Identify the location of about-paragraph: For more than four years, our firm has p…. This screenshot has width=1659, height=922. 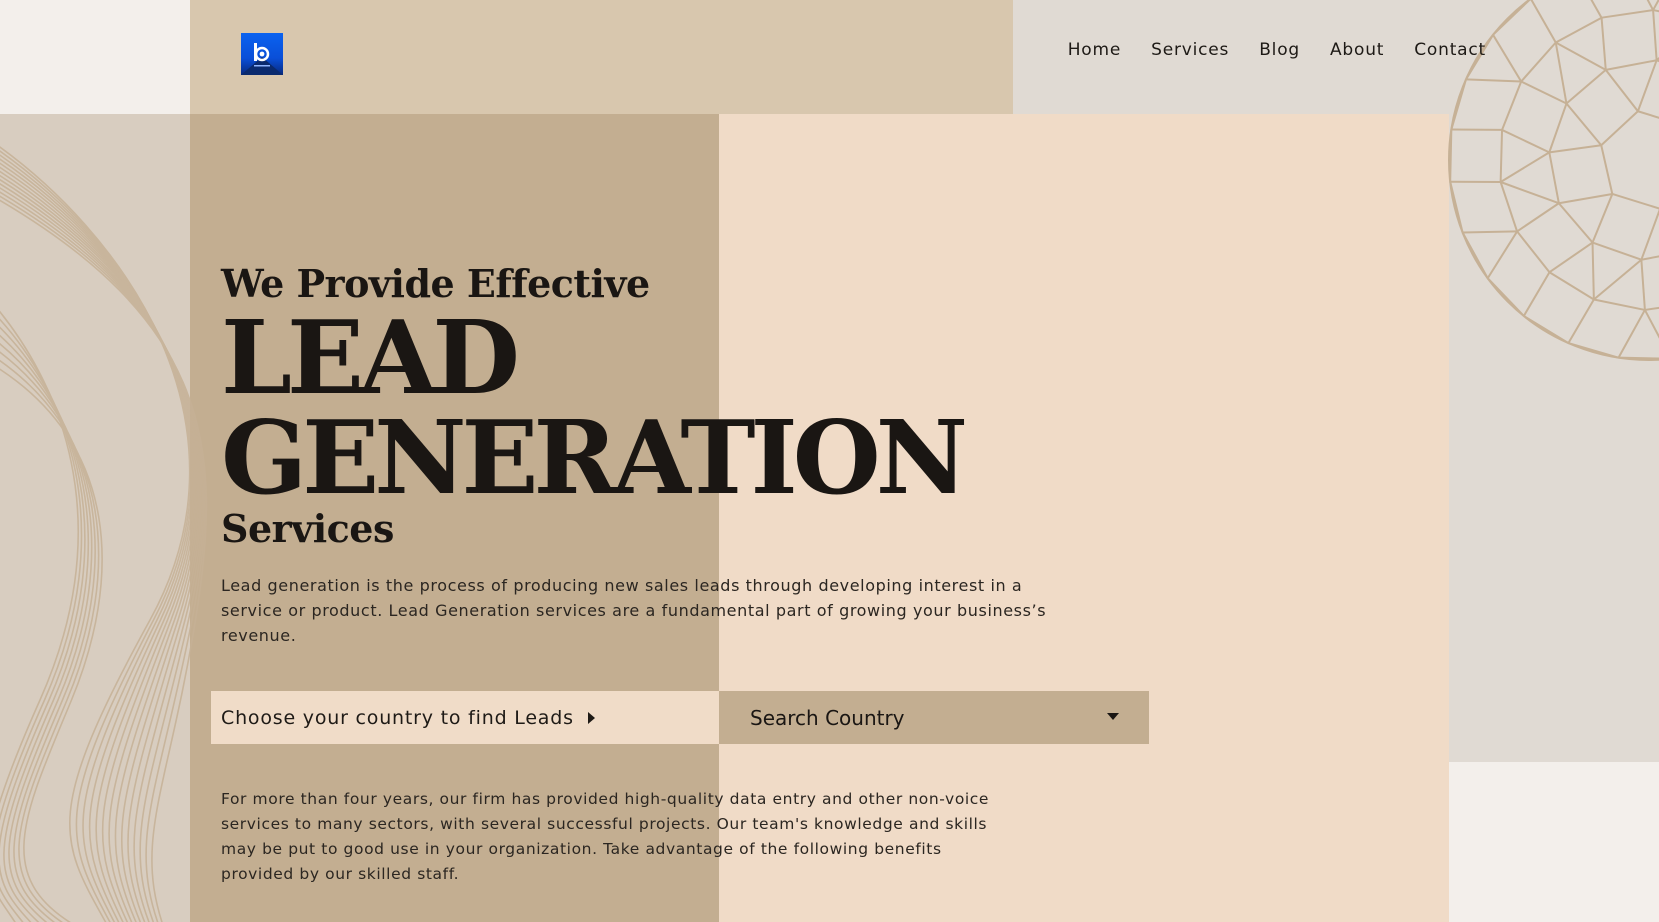
(605, 836).